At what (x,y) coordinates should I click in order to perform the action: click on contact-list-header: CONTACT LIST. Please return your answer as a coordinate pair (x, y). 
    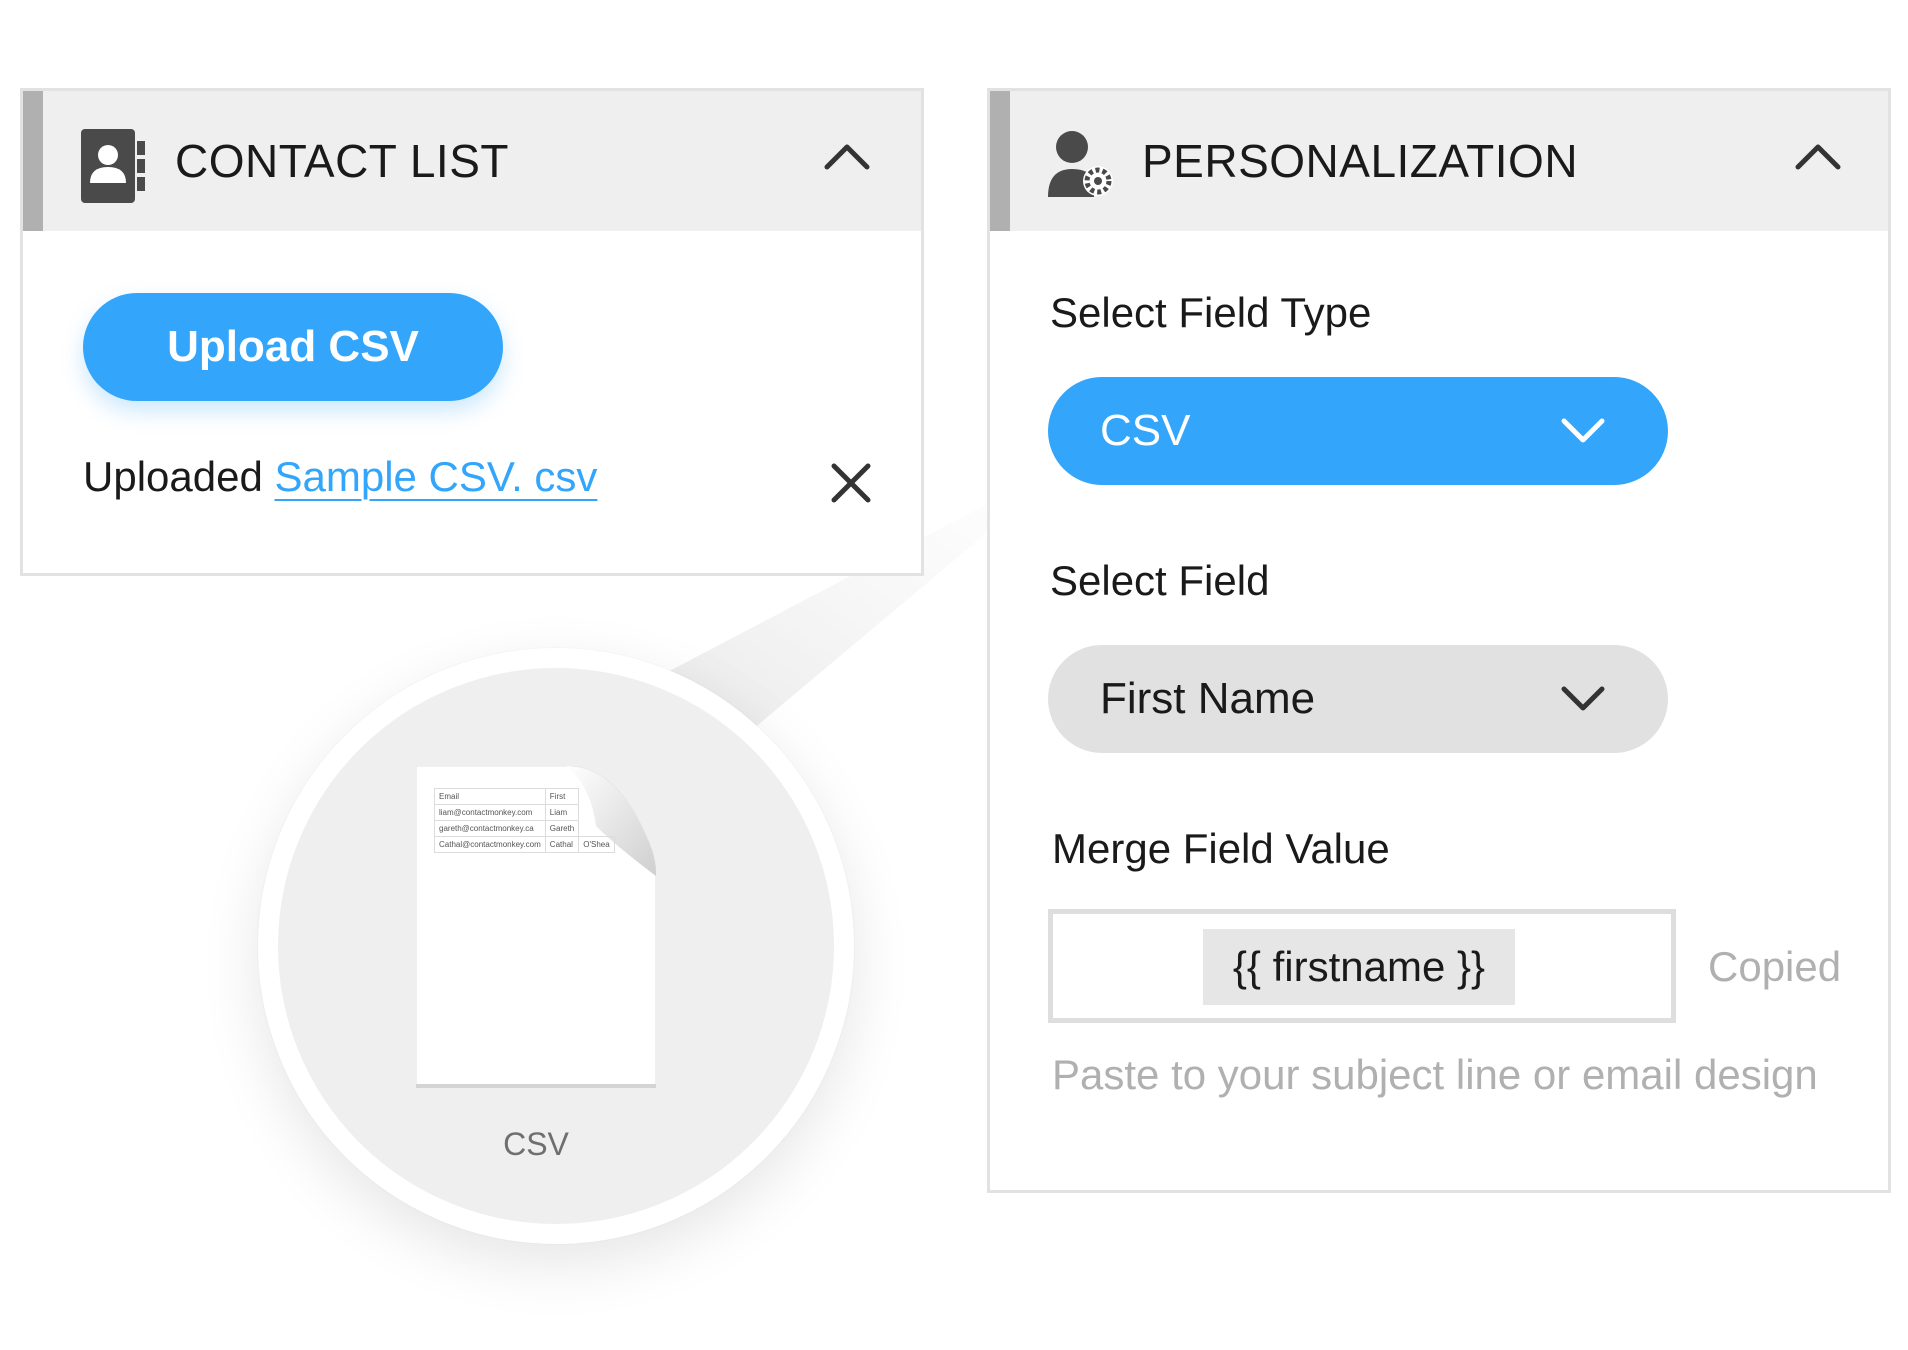
    Looking at the image, I should click on (472, 161).